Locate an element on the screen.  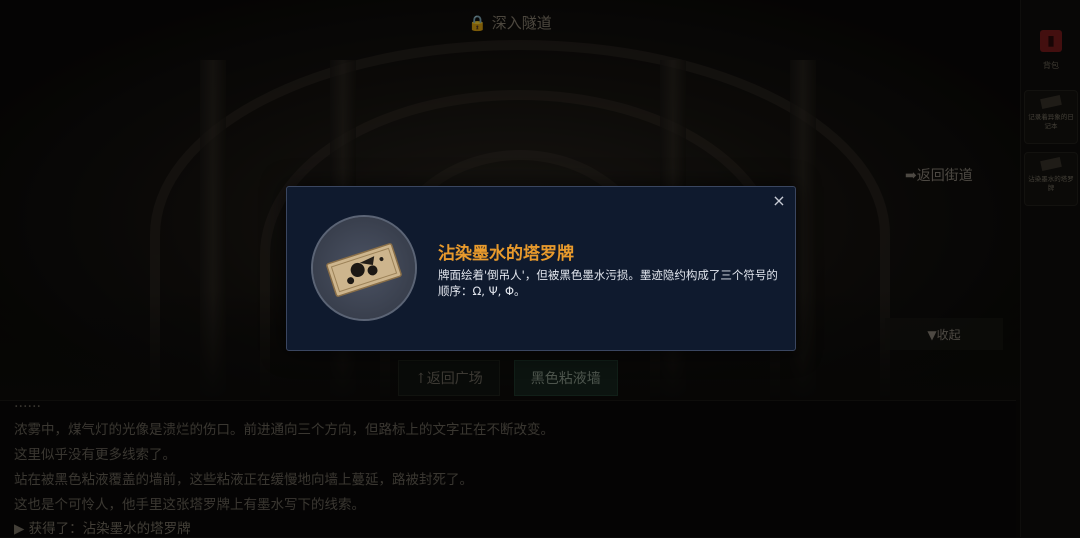
tarot-card-icon is located at coordinates (364, 268).